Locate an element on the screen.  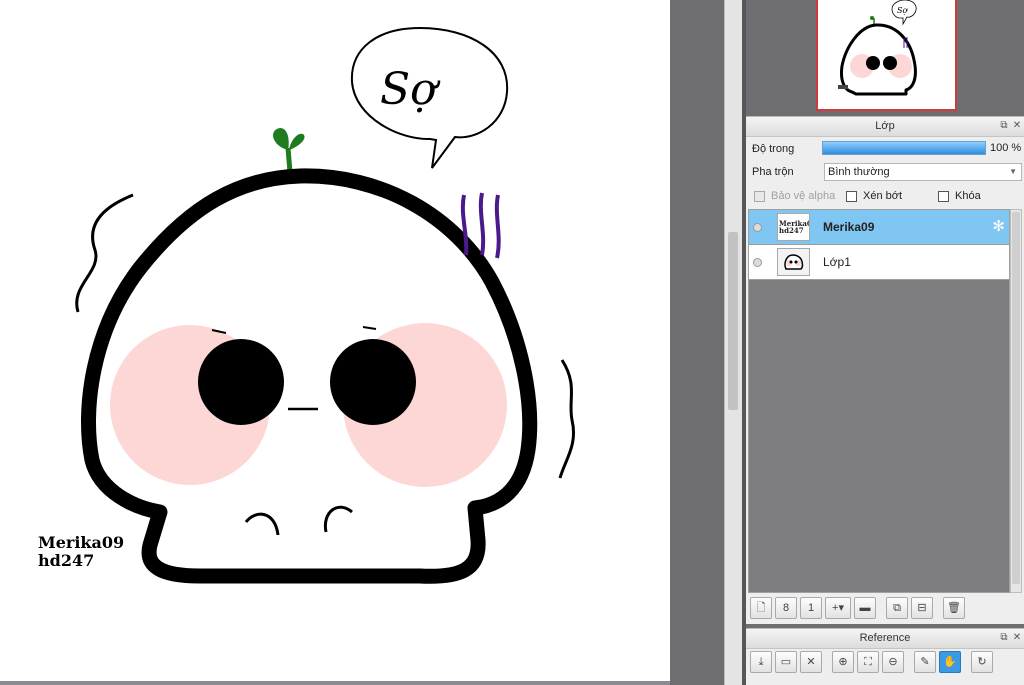
gear-icon: ✻ is located at coordinates (998, 226).